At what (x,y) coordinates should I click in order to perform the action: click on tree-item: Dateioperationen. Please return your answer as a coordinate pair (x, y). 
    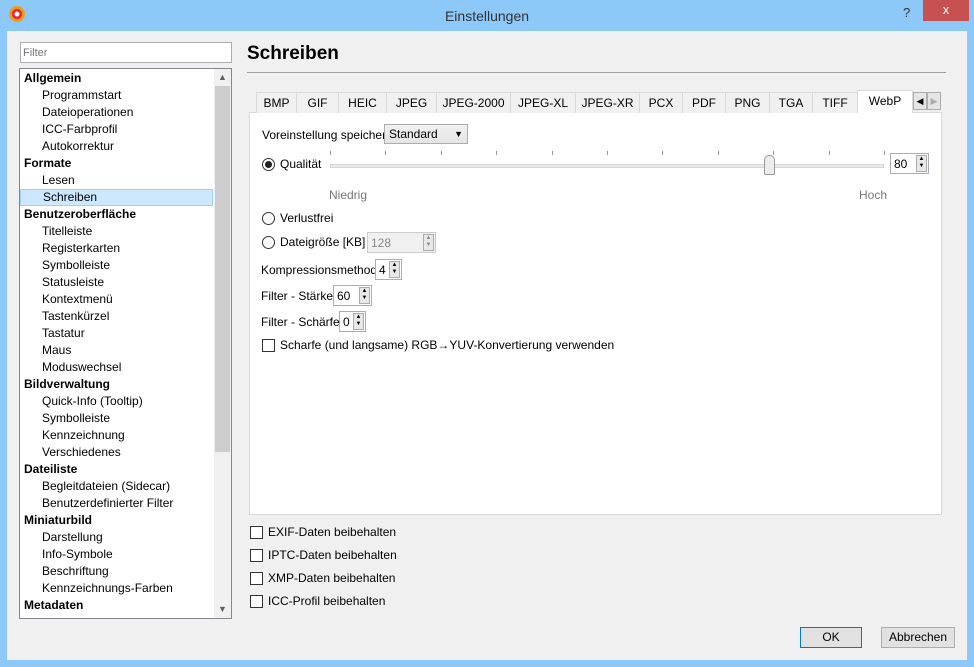
    Looking at the image, I should click on (125, 112).